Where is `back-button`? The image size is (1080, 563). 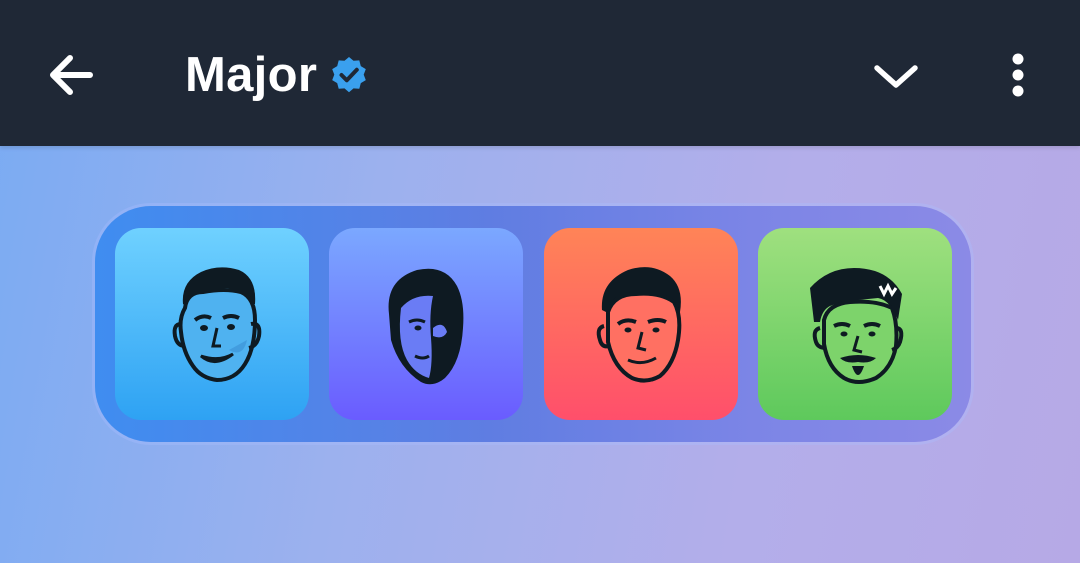
back-button is located at coordinates (71, 75).